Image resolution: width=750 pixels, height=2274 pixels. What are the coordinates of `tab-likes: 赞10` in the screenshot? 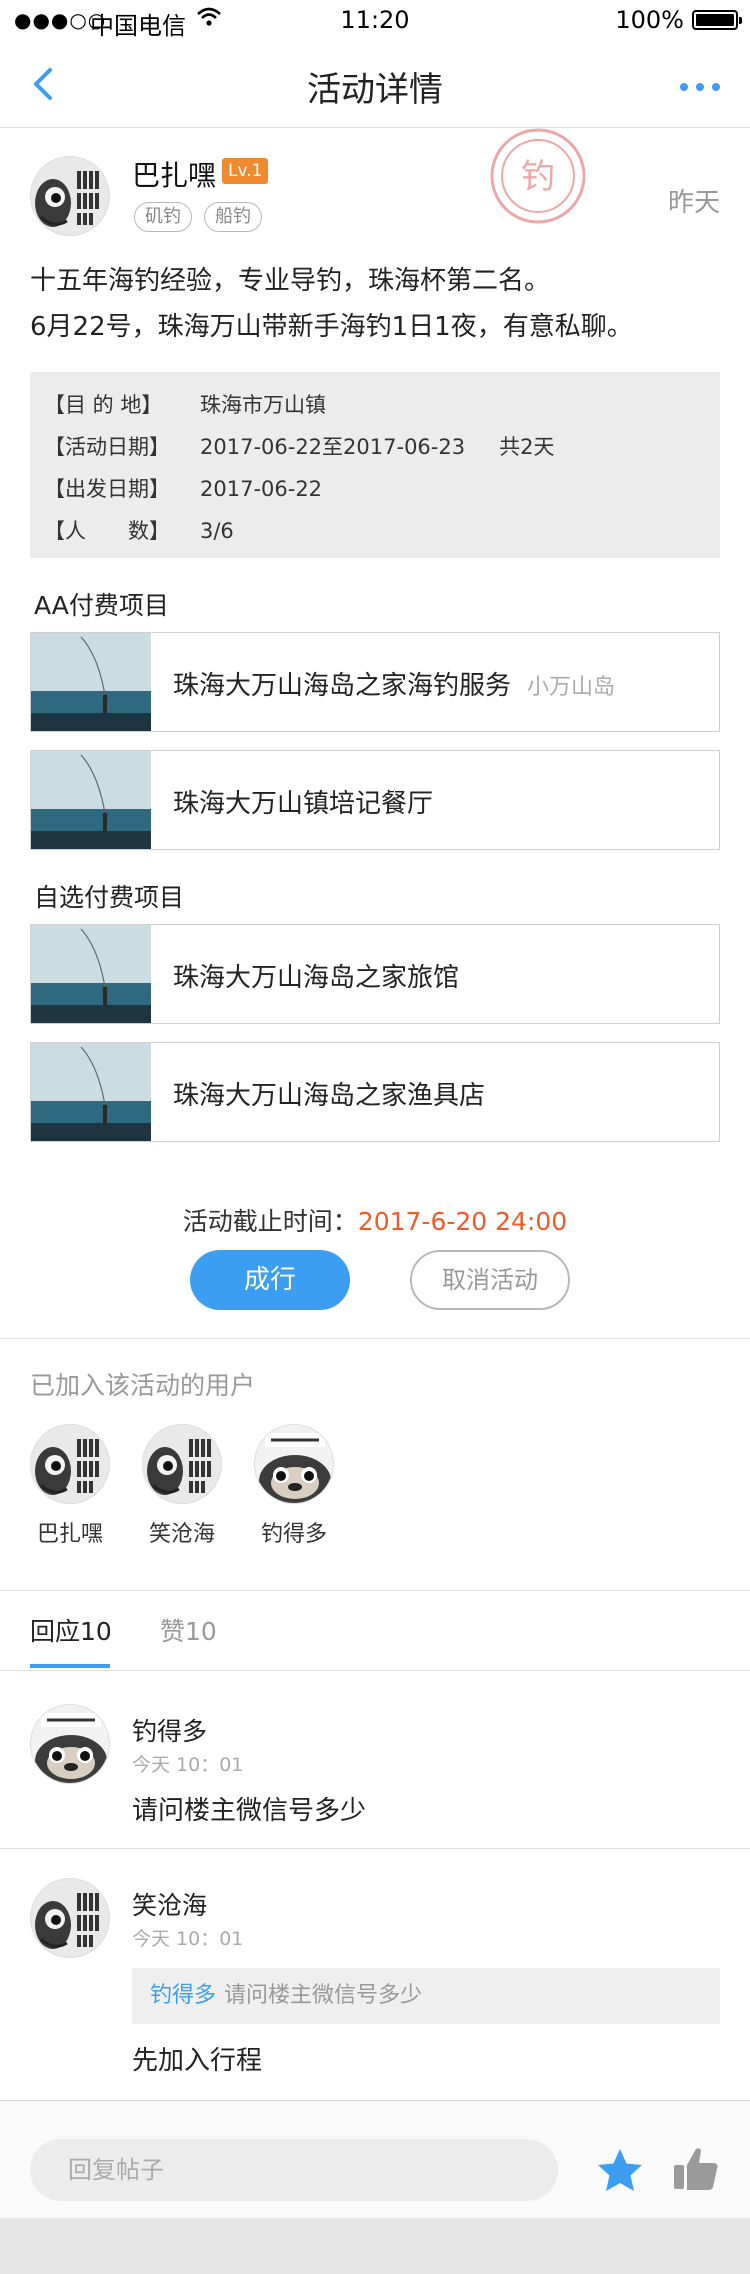 It's located at (188, 1630).